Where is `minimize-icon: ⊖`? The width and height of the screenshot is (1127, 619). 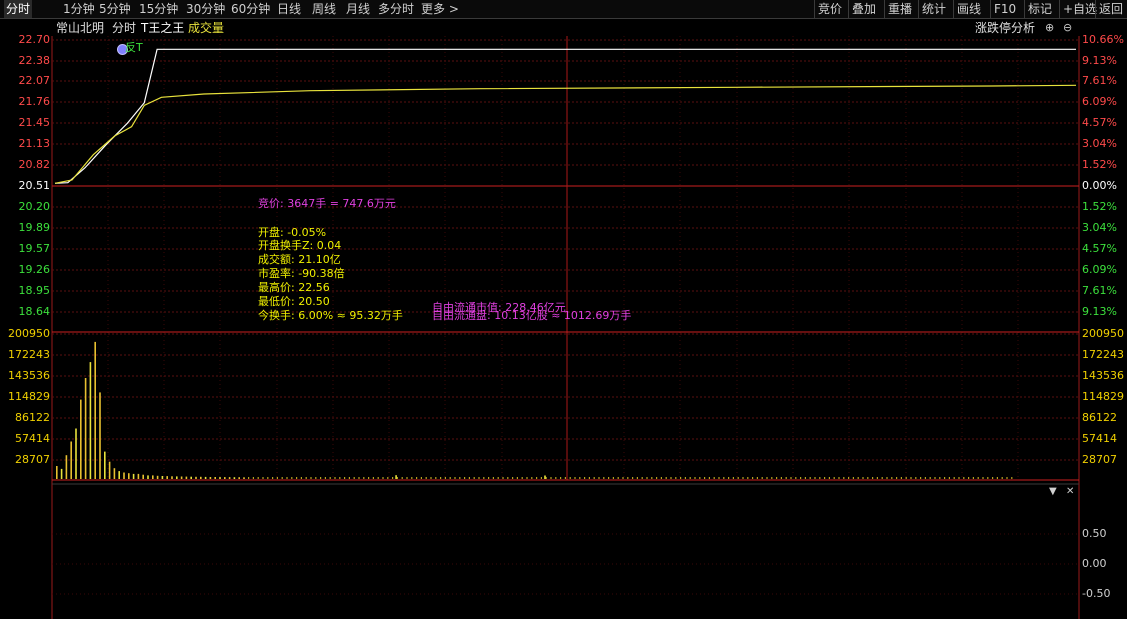 minimize-icon: ⊖ is located at coordinates (1067, 28).